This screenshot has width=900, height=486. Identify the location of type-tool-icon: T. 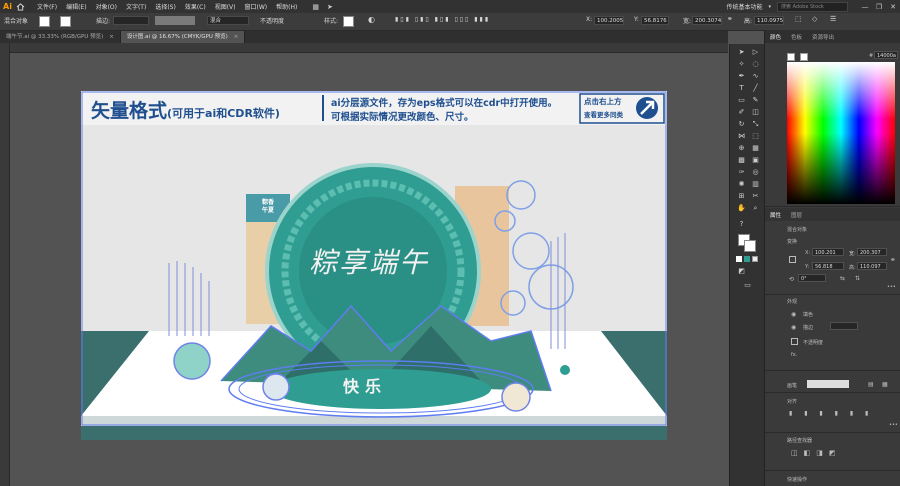
(741, 88).